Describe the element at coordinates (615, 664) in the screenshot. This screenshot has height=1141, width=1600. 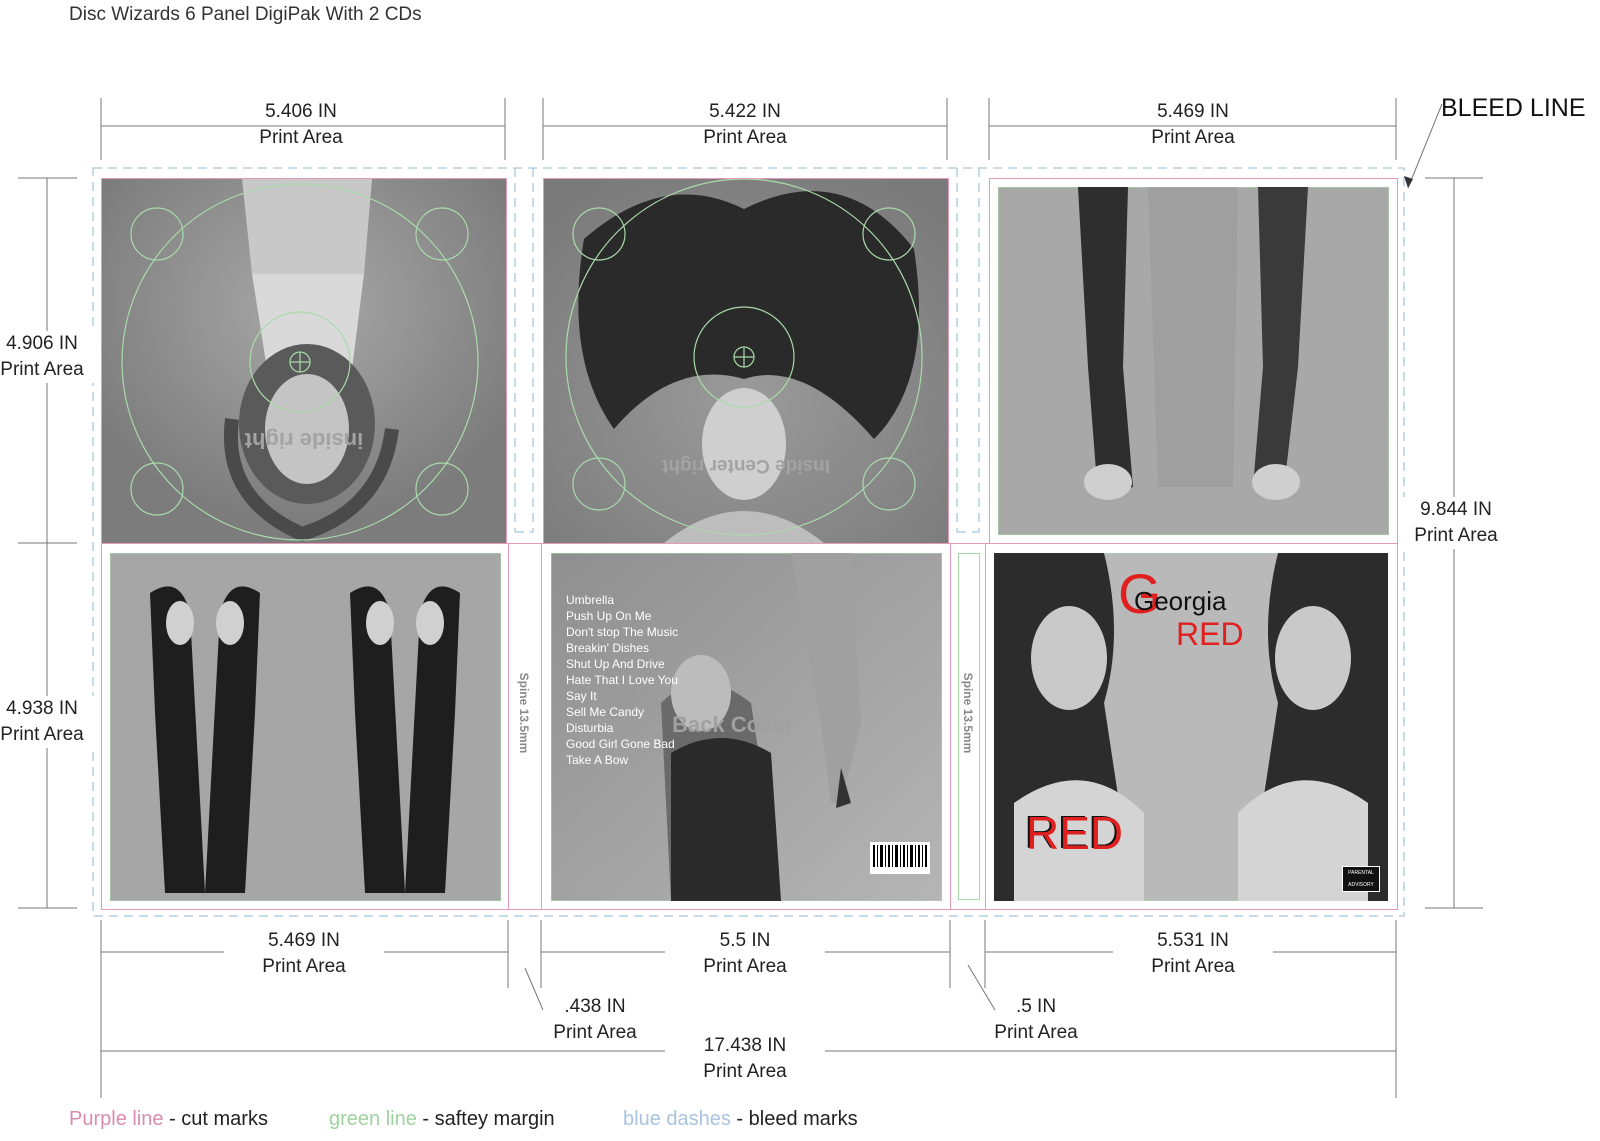
I see `track-item: Shut Up And Drive` at that location.